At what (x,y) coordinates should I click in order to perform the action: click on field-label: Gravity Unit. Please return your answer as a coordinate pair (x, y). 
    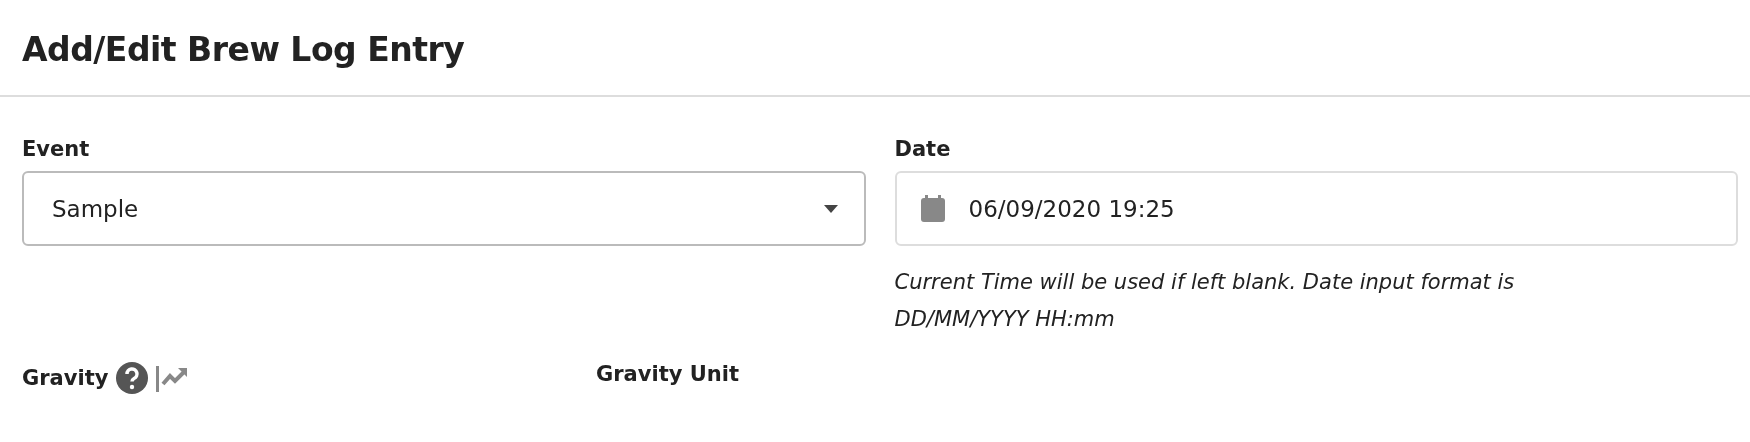
    Looking at the image, I should click on (668, 374).